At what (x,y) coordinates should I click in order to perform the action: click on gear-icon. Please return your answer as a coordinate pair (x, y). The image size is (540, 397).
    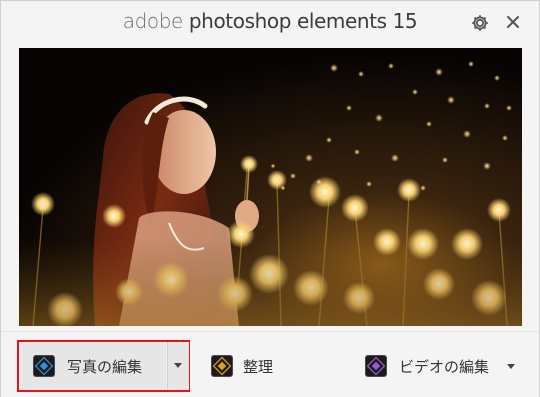
    Looking at the image, I should click on (480, 23).